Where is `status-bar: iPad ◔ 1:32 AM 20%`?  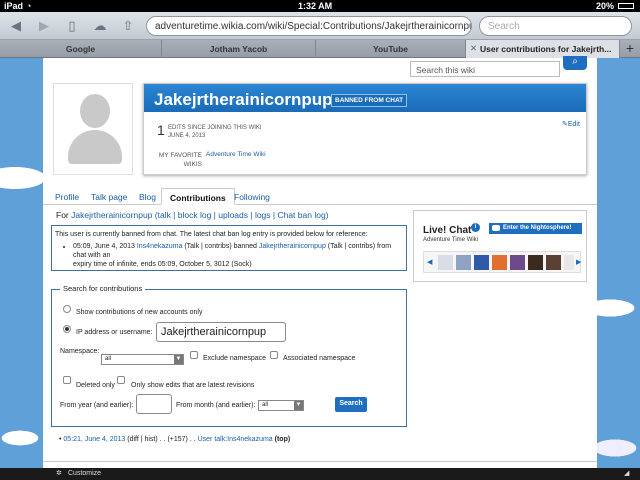
status-bar: iPad ◔ 1:32 AM 20% is located at coordinates (320, 6).